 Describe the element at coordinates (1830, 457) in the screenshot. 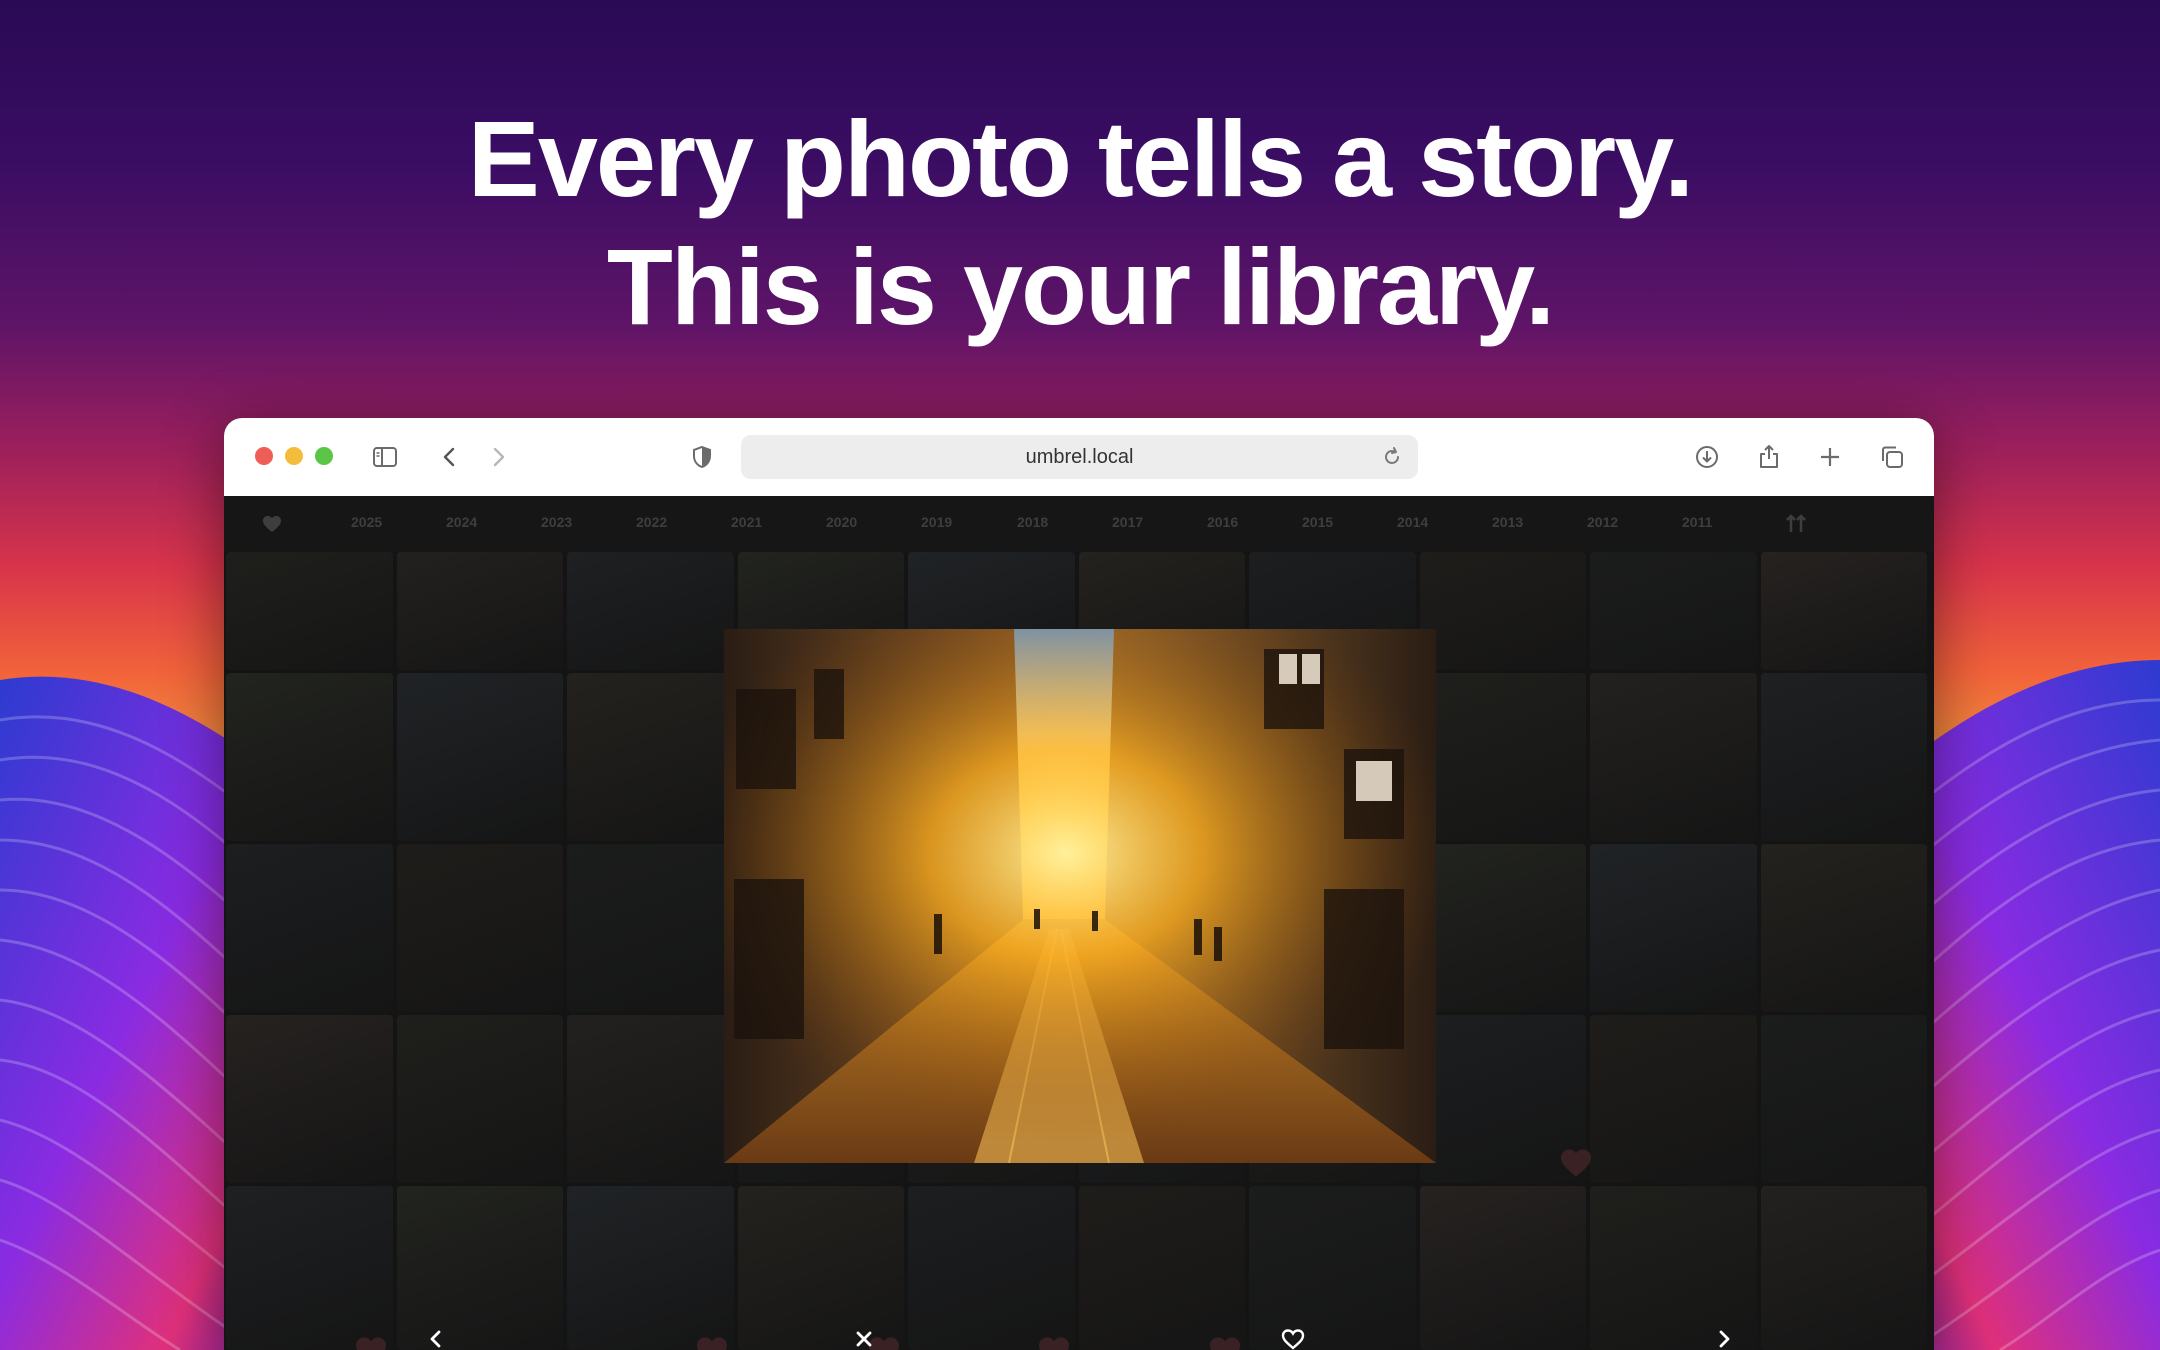

I see `new-tab-icon` at that location.